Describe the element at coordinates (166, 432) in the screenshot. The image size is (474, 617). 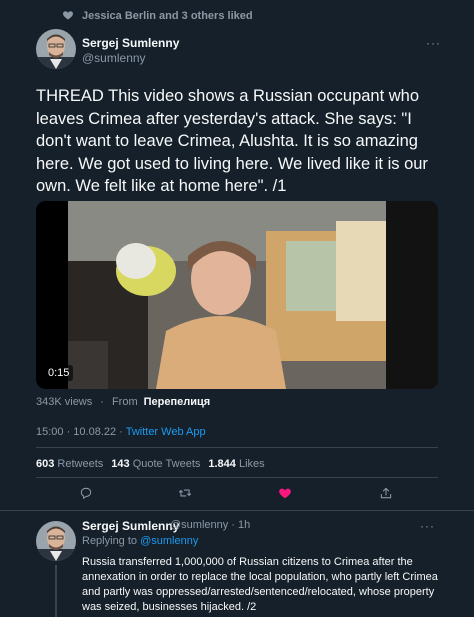
I see `client-link: Twitter Web App` at that location.